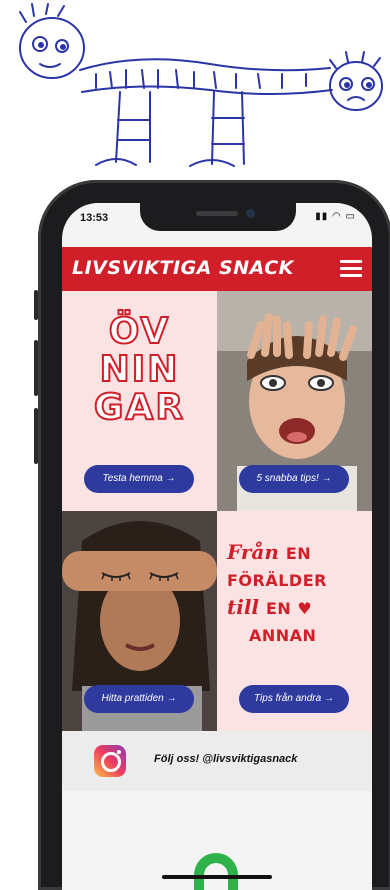 The width and height of the screenshot is (390, 890). What do you see at coordinates (36, 305) in the screenshot?
I see `mute-switch` at bounding box center [36, 305].